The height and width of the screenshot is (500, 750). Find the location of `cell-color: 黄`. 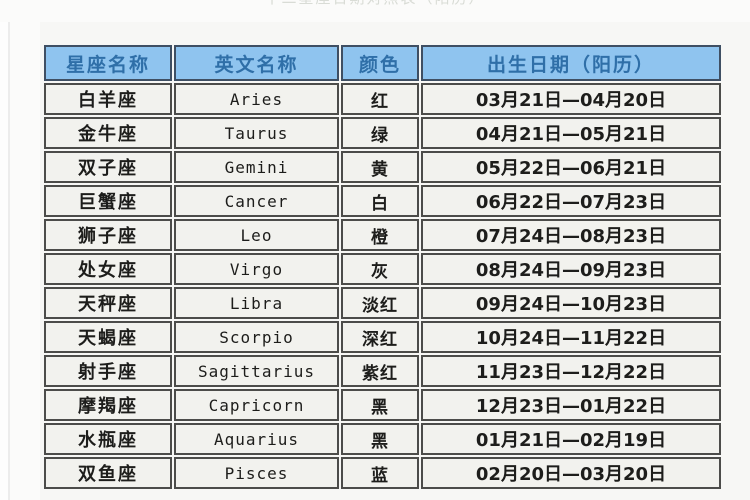

cell-color: 黄 is located at coordinates (380, 167).